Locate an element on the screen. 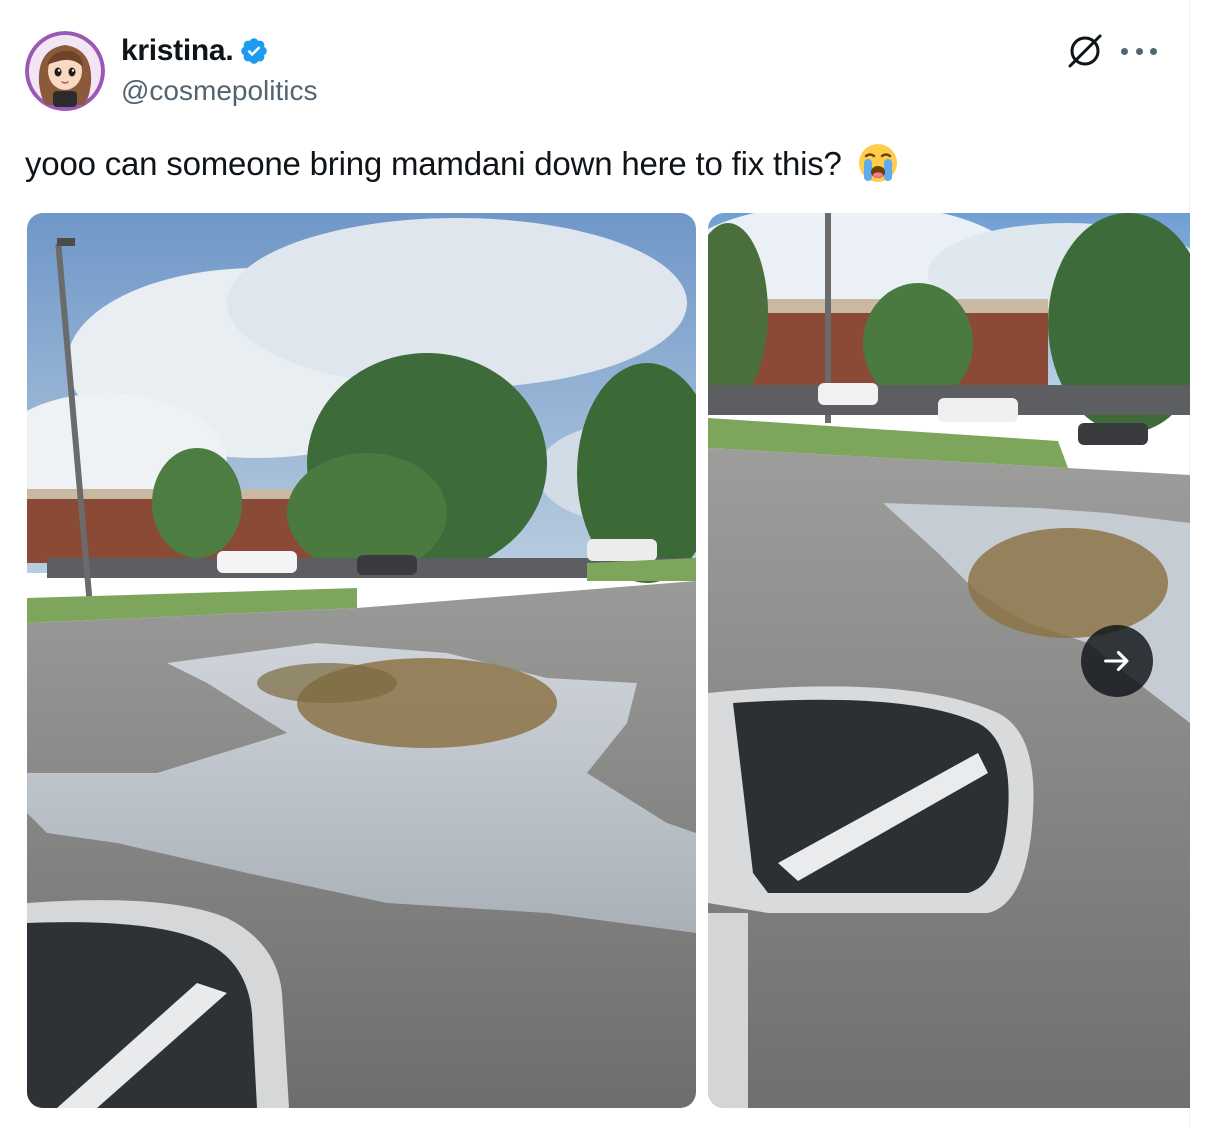 This screenshot has width=1208, height=1128. verified-badge-icon is located at coordinates (254, 51).